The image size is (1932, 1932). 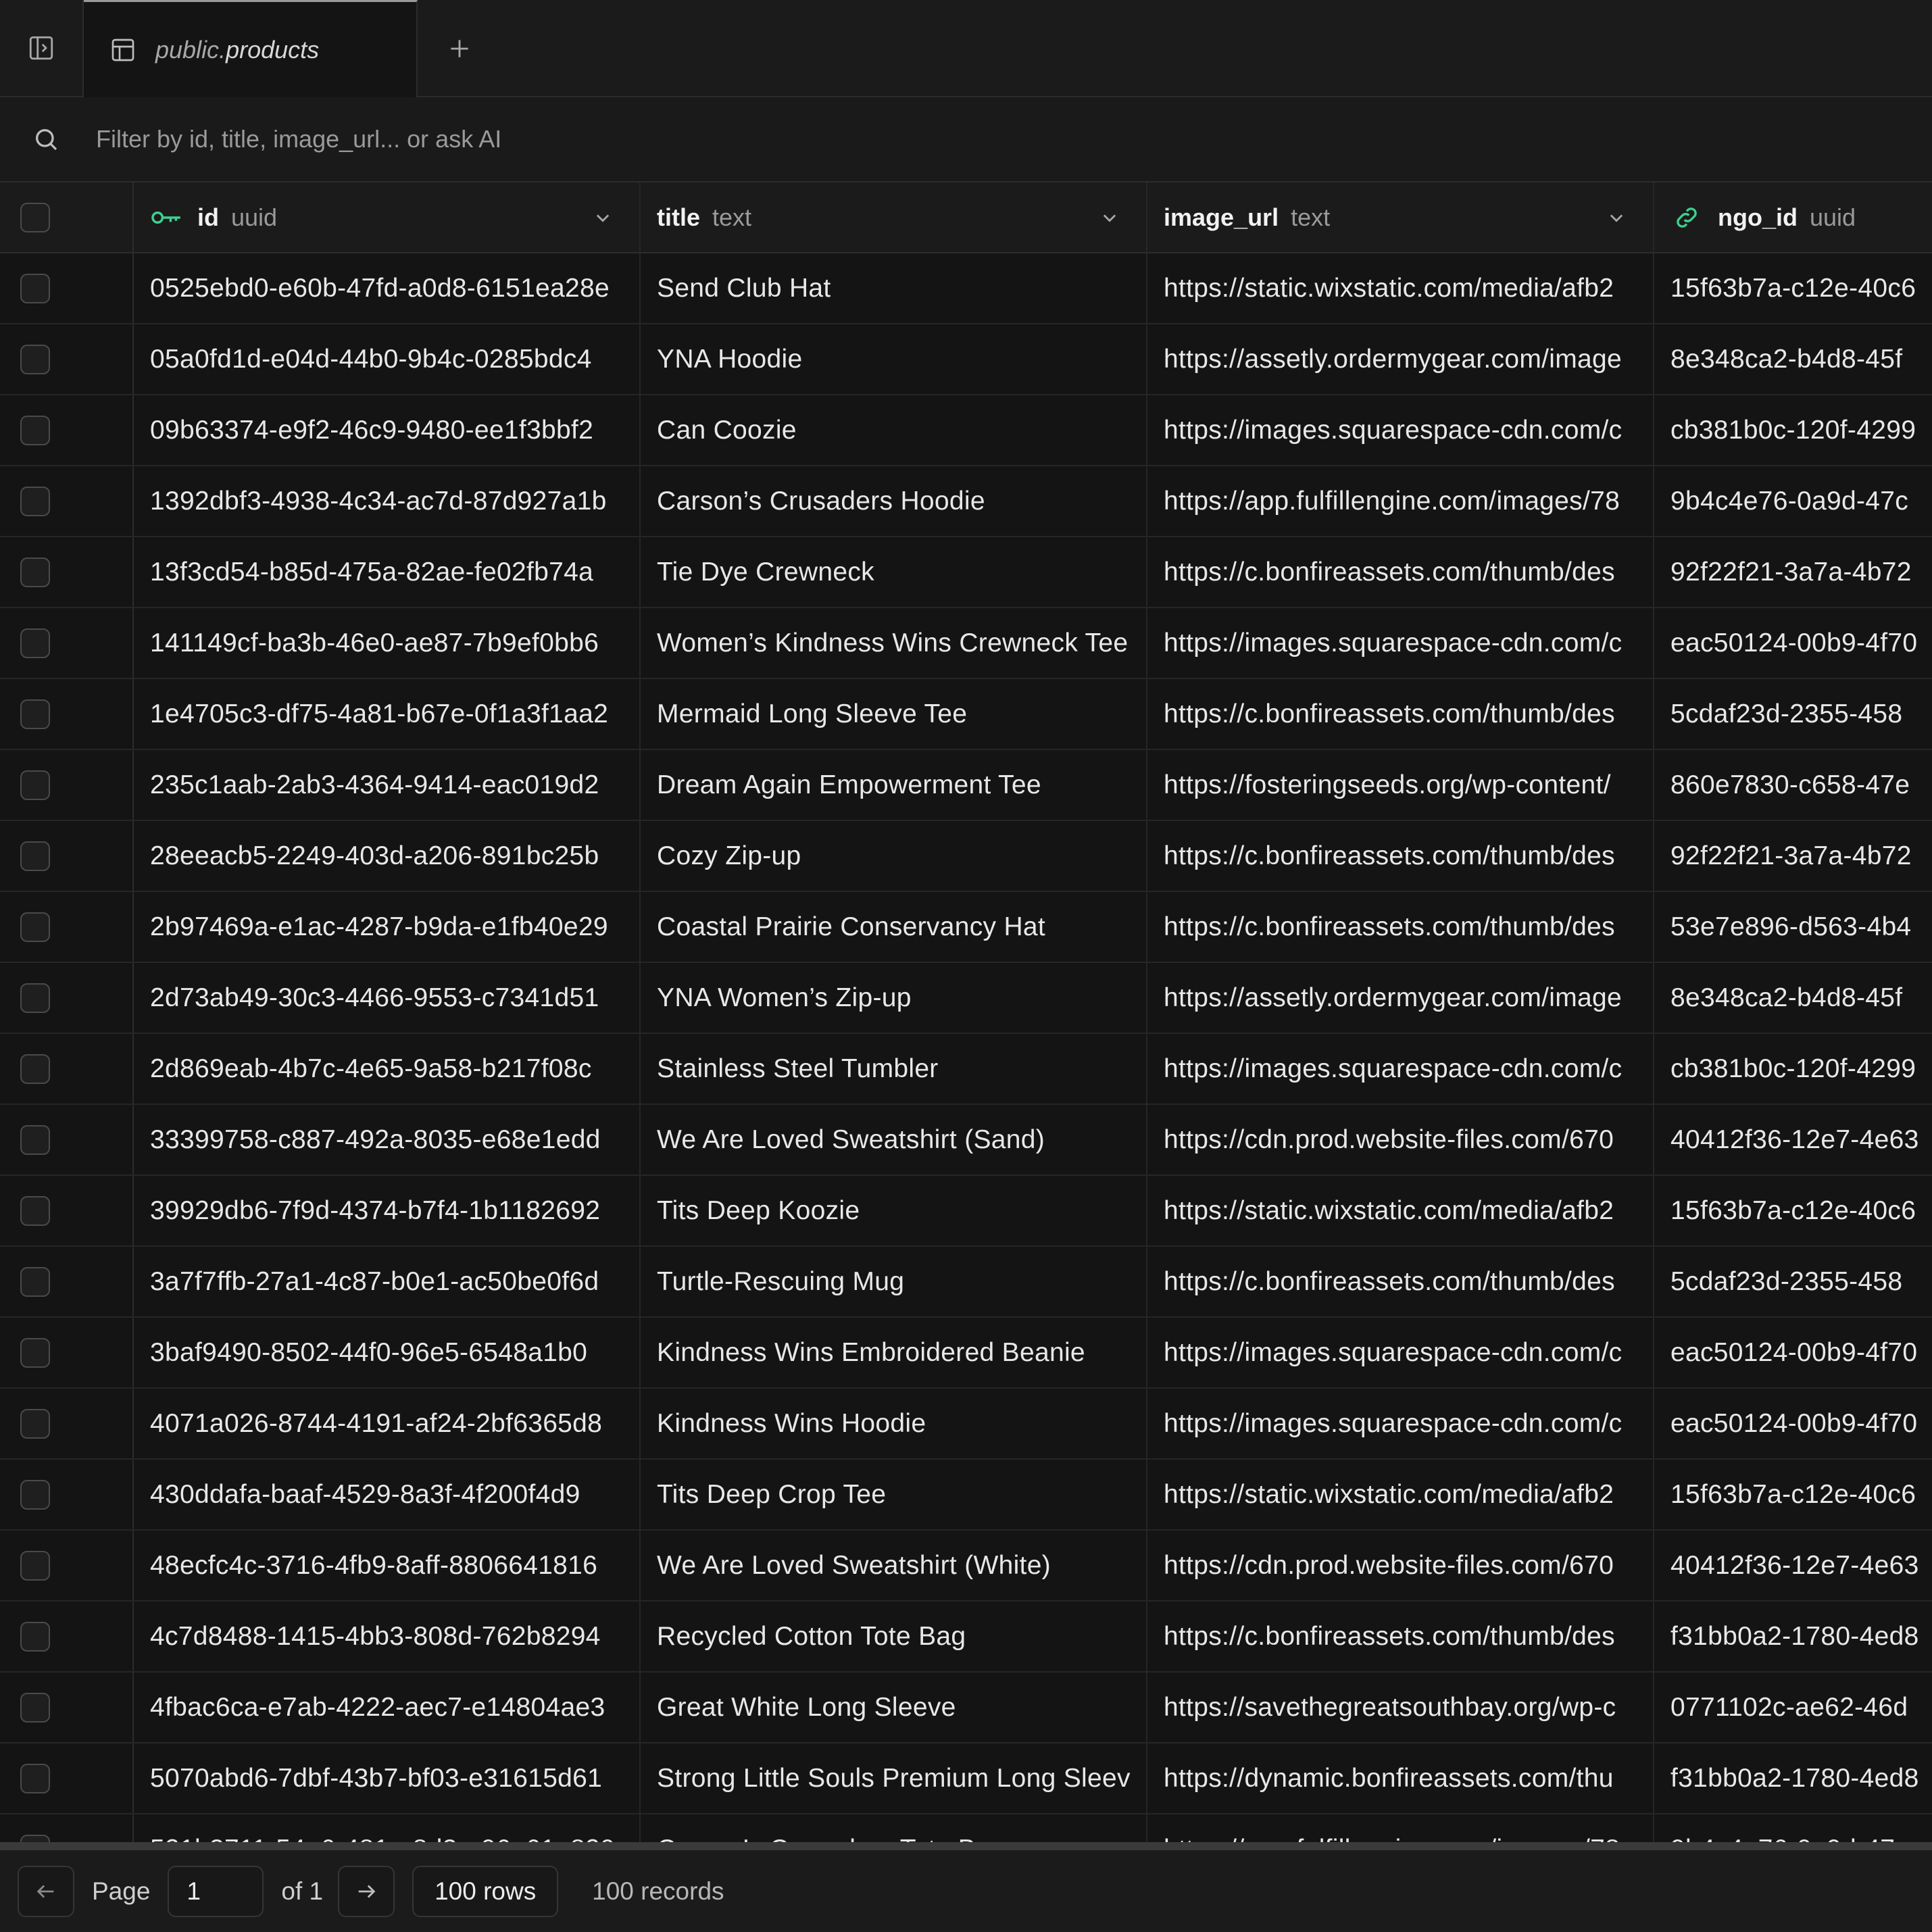 What do you see at coordinates (894, 1069) in the screenshot?
I see `cell-title: Stainless Steel Tumbler` at bounding box center [894, 1069].